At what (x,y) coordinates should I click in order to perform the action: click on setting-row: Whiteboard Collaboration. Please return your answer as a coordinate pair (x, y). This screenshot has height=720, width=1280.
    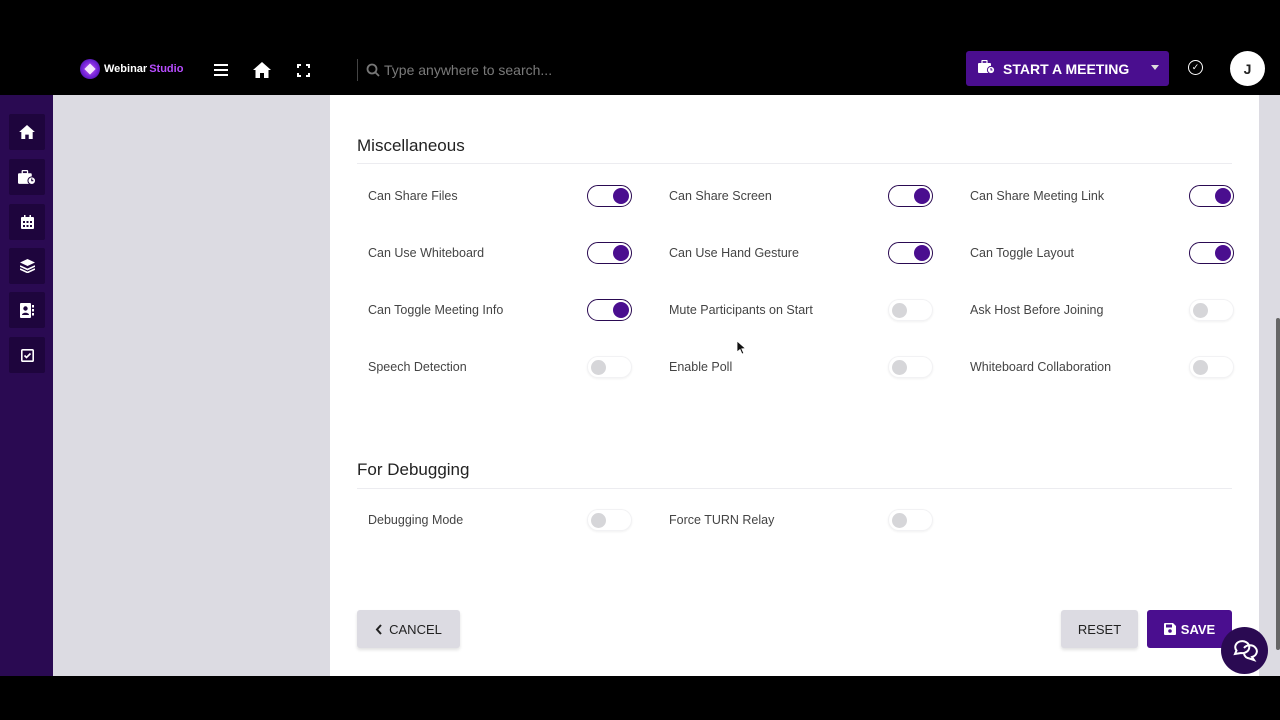
    Looking at the image, I should click on (1102, 368).